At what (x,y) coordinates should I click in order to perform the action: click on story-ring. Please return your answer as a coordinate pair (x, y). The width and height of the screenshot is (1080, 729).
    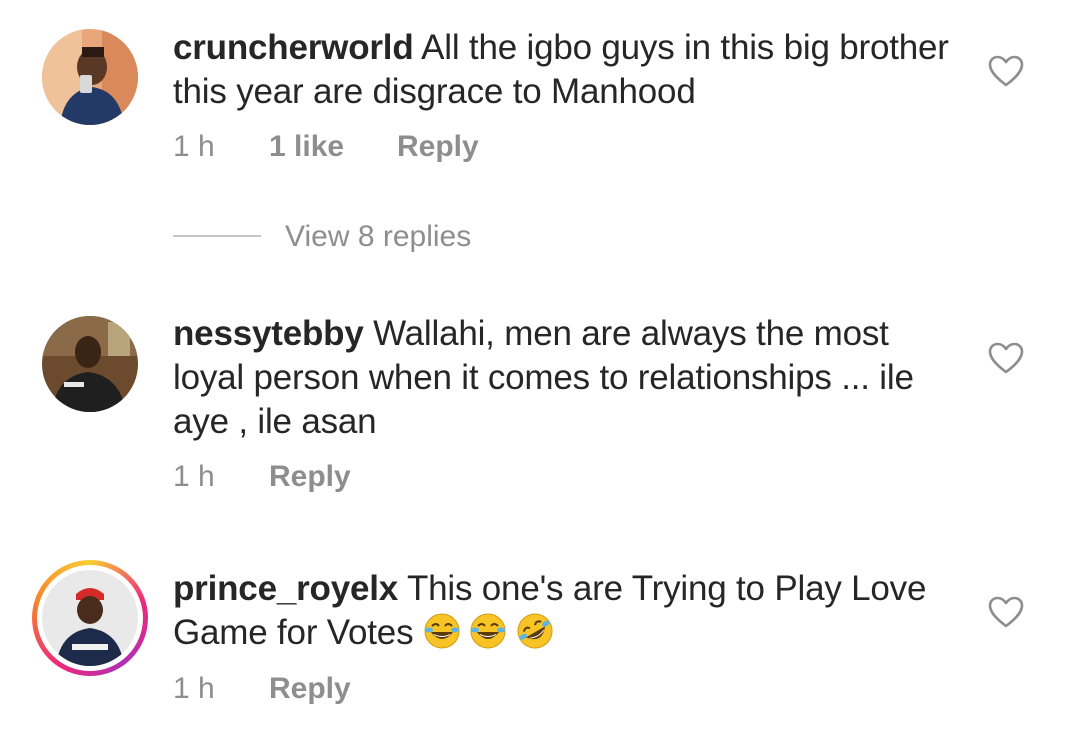
    Looking at the image, I should click on (90, 618).